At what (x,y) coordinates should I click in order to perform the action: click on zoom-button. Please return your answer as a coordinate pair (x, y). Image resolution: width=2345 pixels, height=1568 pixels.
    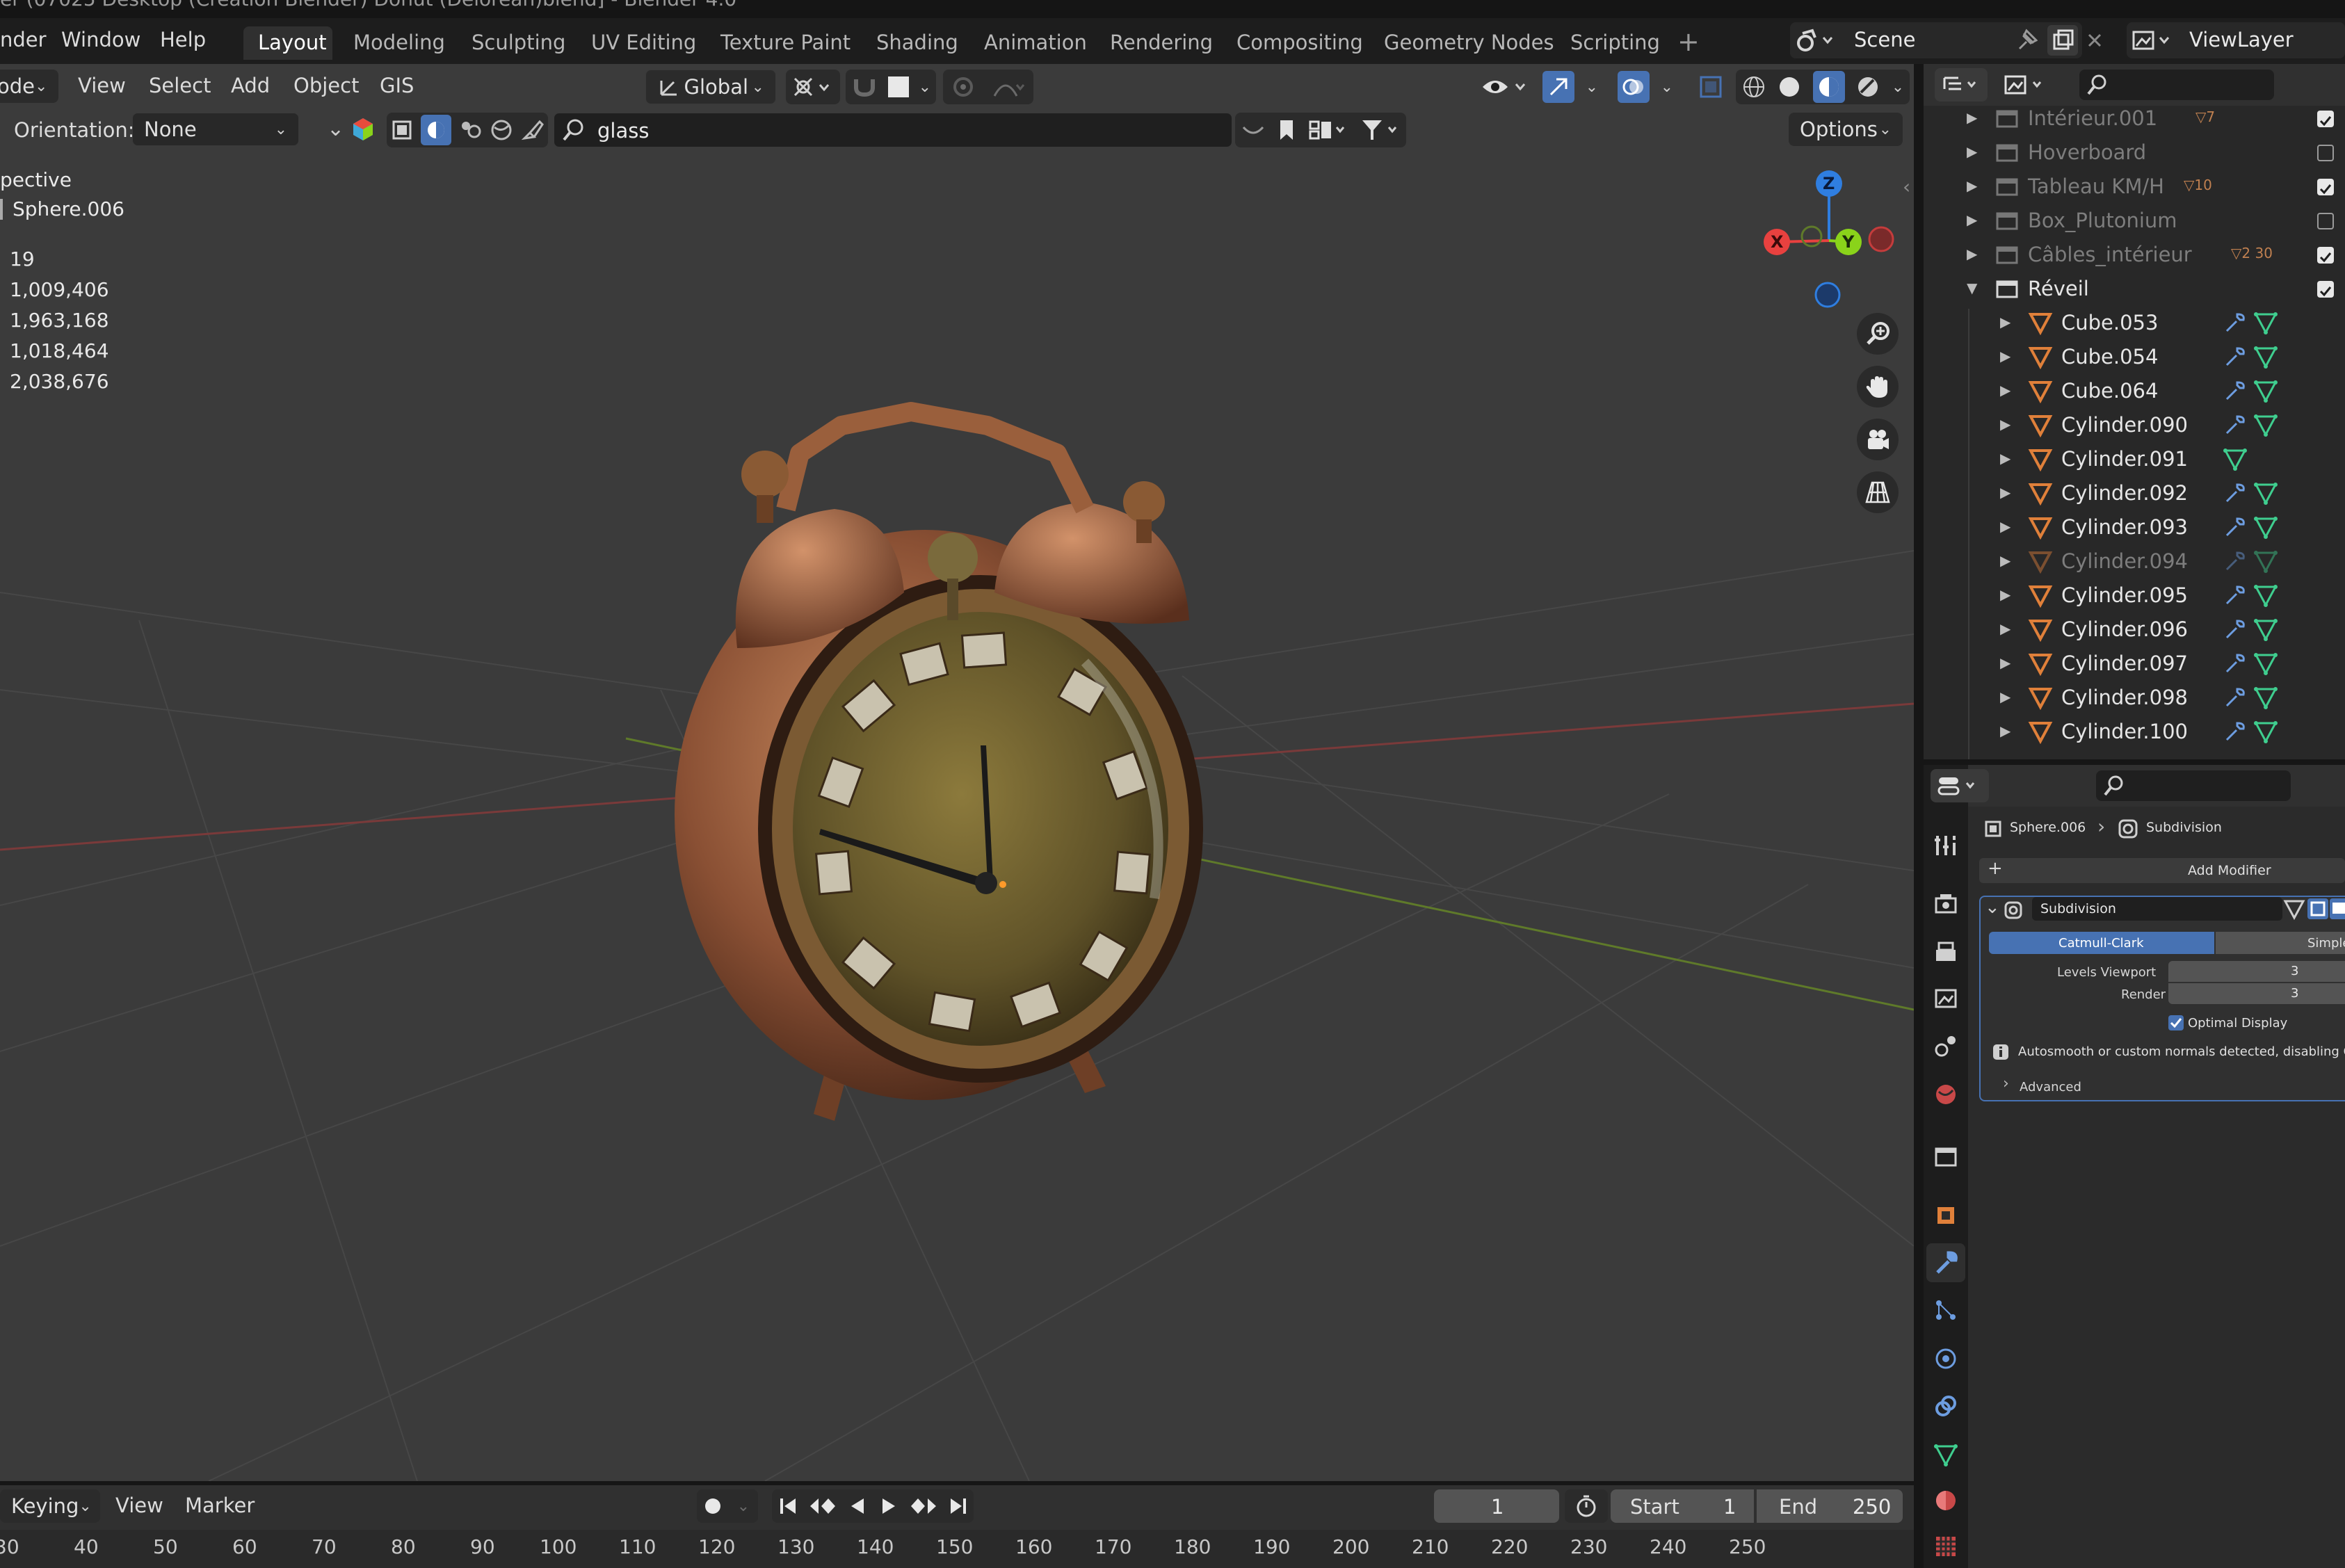
    Looking at the image, I should click on (1878, 334).